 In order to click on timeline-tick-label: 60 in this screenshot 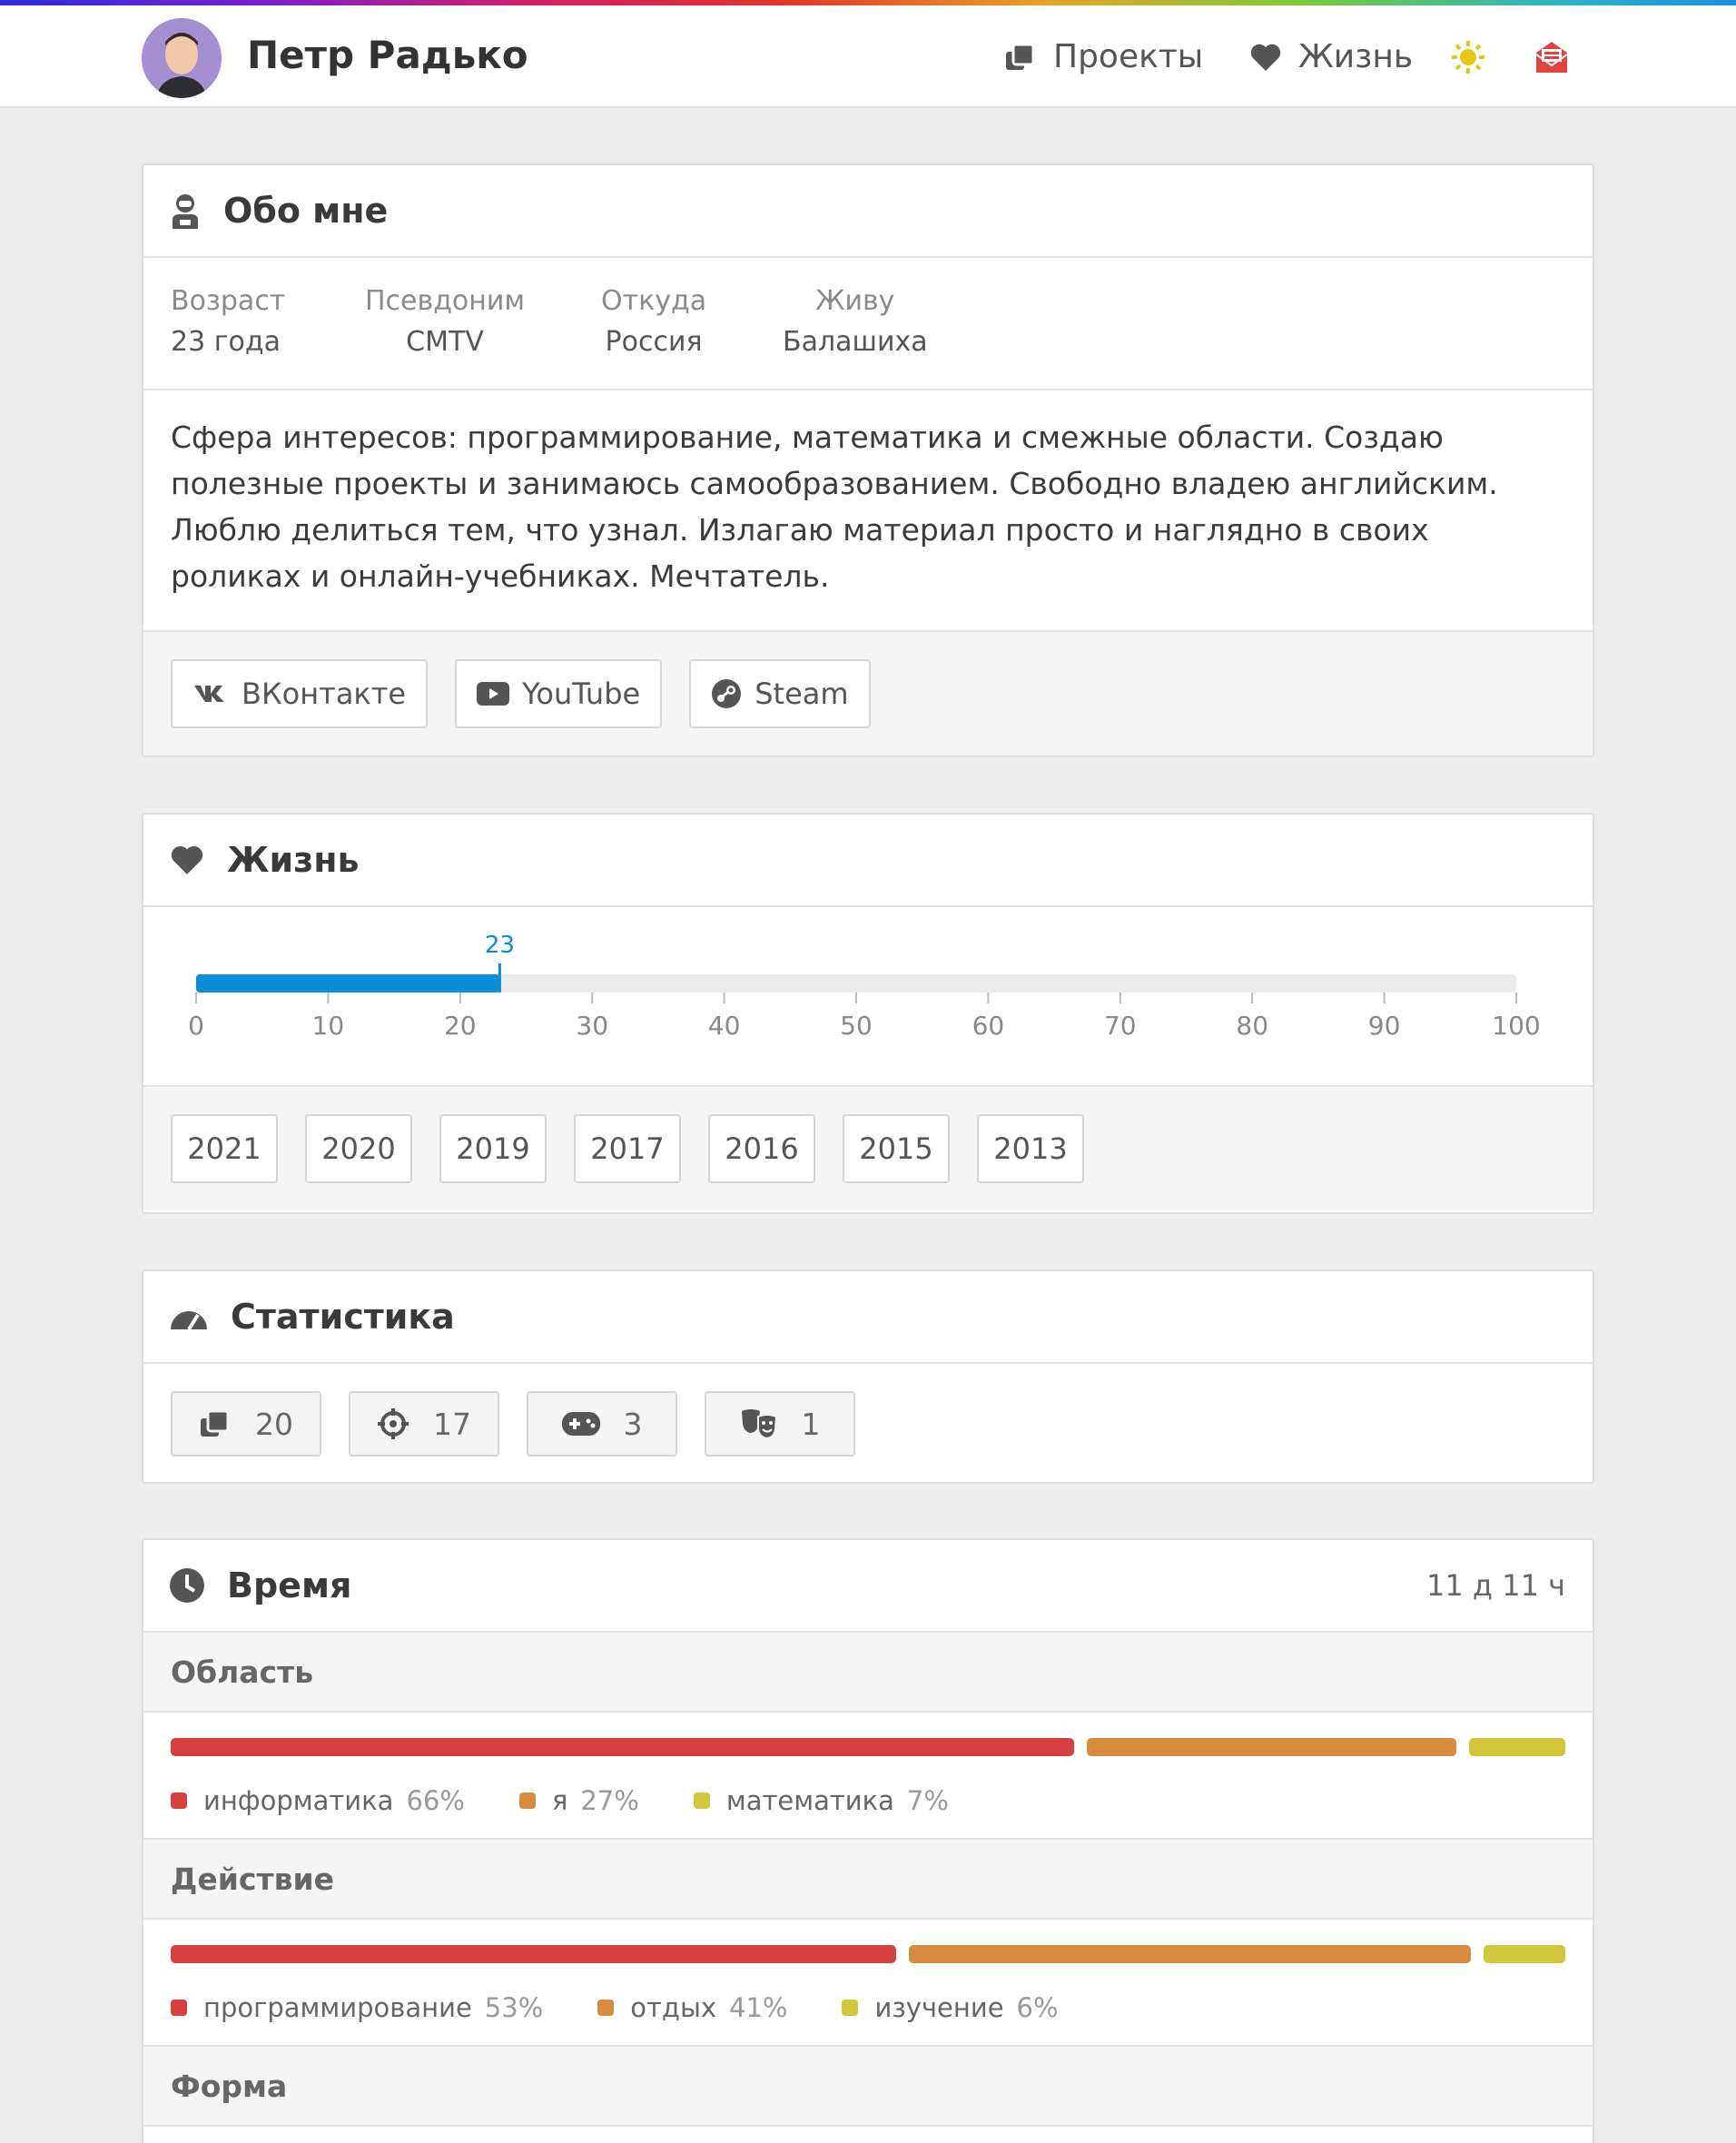, I will do `click(988, 1026)`.